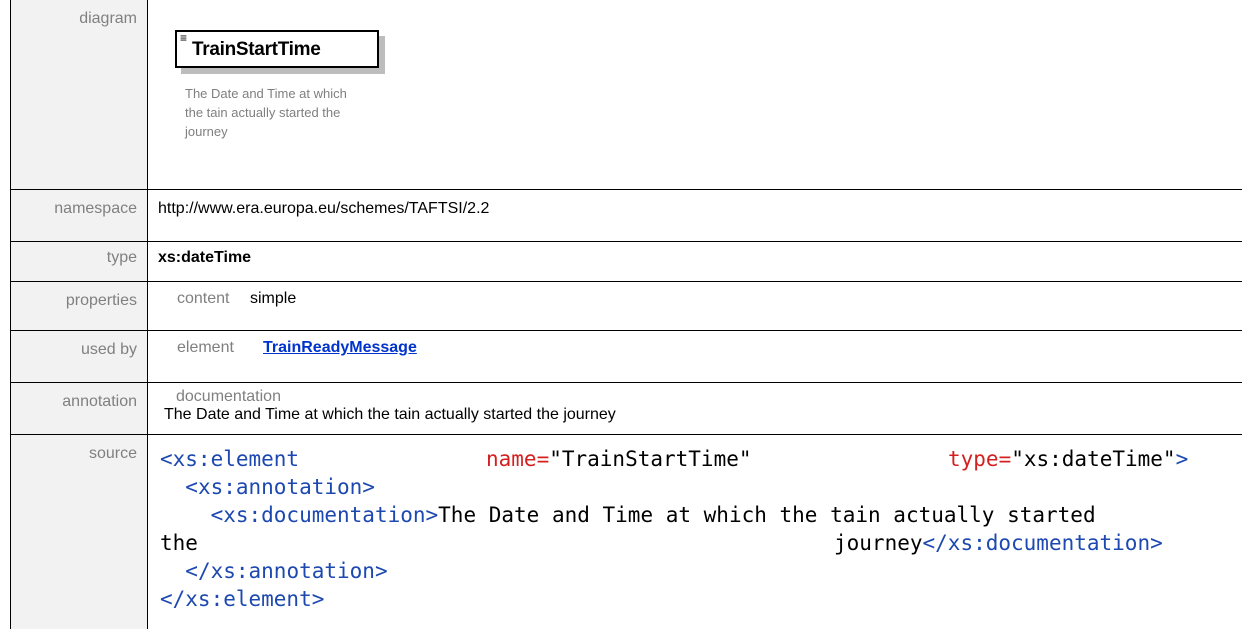 Image resolution: width=1242 pixels, height=629 pixels. Describe the element at coordinates (79, 409) in the screenshot. I see `label-annotation: annotation` at that location.